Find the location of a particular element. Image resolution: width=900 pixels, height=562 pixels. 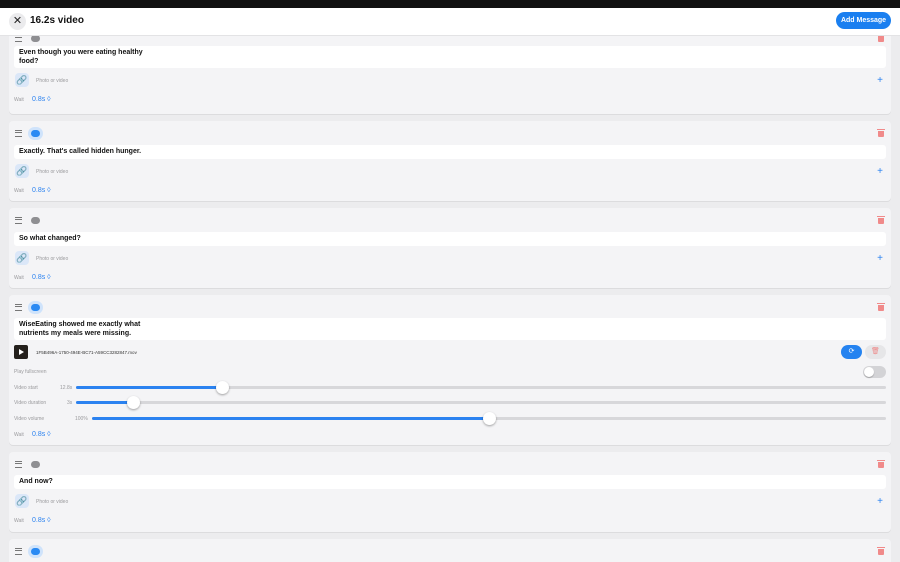

message-card is located at coordinates (450, 550).